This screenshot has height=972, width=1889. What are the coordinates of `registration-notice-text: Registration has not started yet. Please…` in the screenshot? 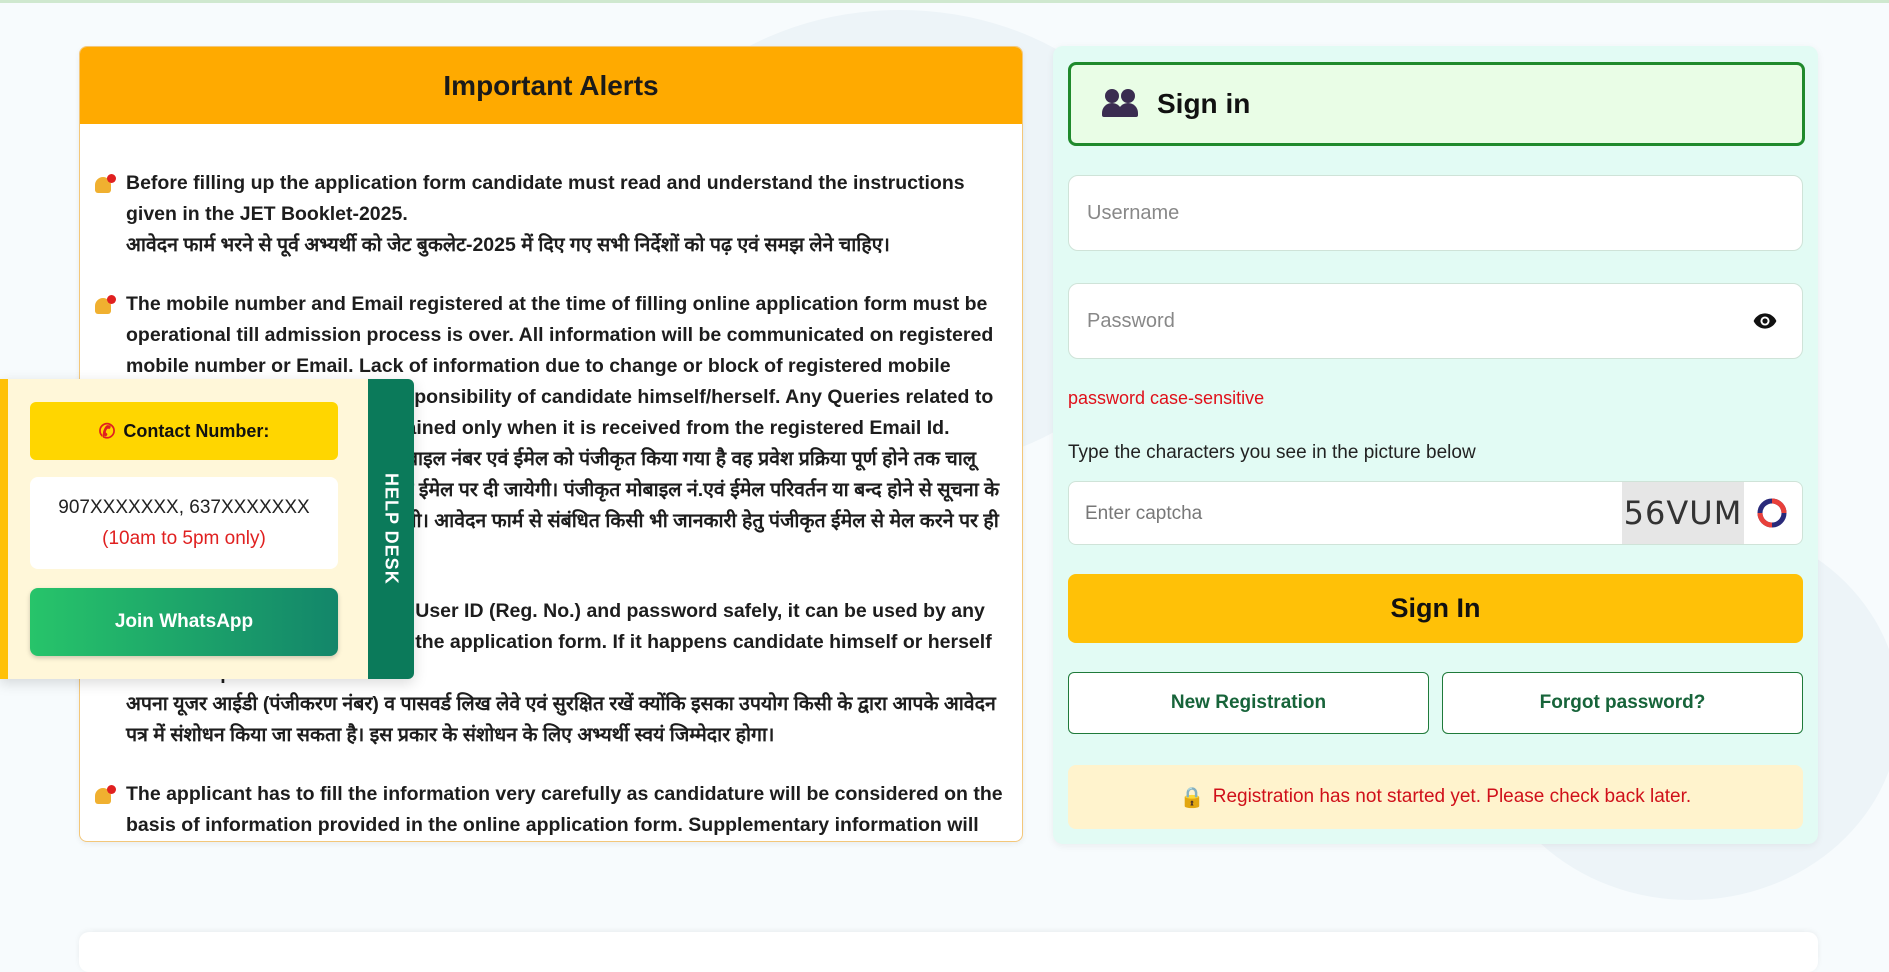 It's located at (1452, 796).